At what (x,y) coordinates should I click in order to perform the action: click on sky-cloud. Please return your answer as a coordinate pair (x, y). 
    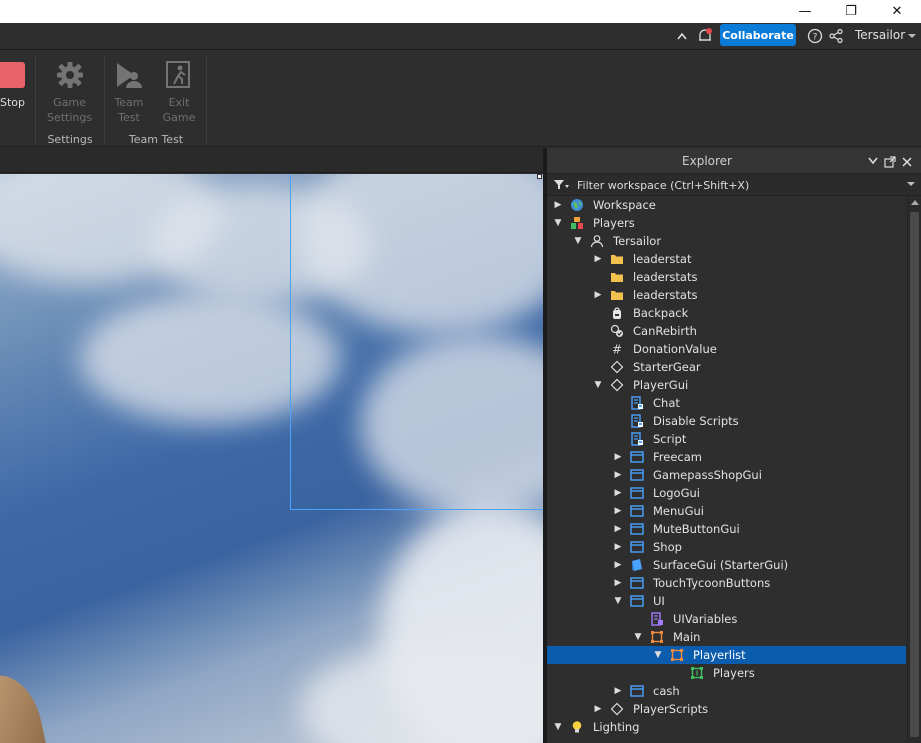
    Looking at the image, I should click on (421, 693).